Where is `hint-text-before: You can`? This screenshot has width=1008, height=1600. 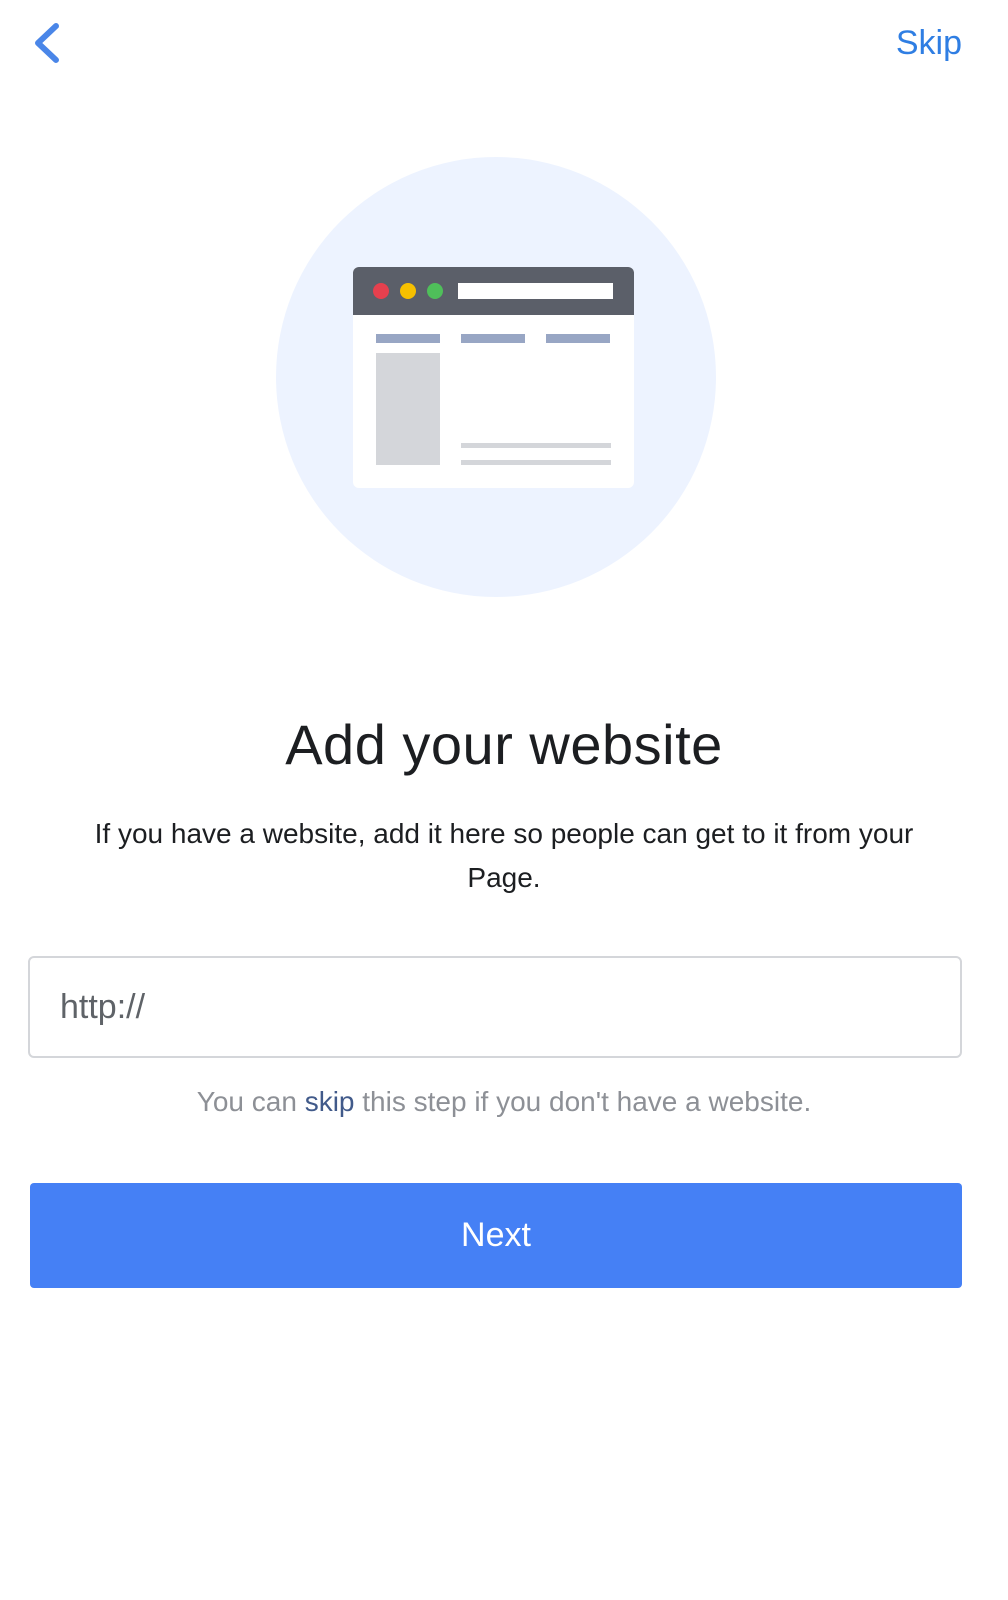 hint-text-before: You can is located at coordinates (250, 1101).